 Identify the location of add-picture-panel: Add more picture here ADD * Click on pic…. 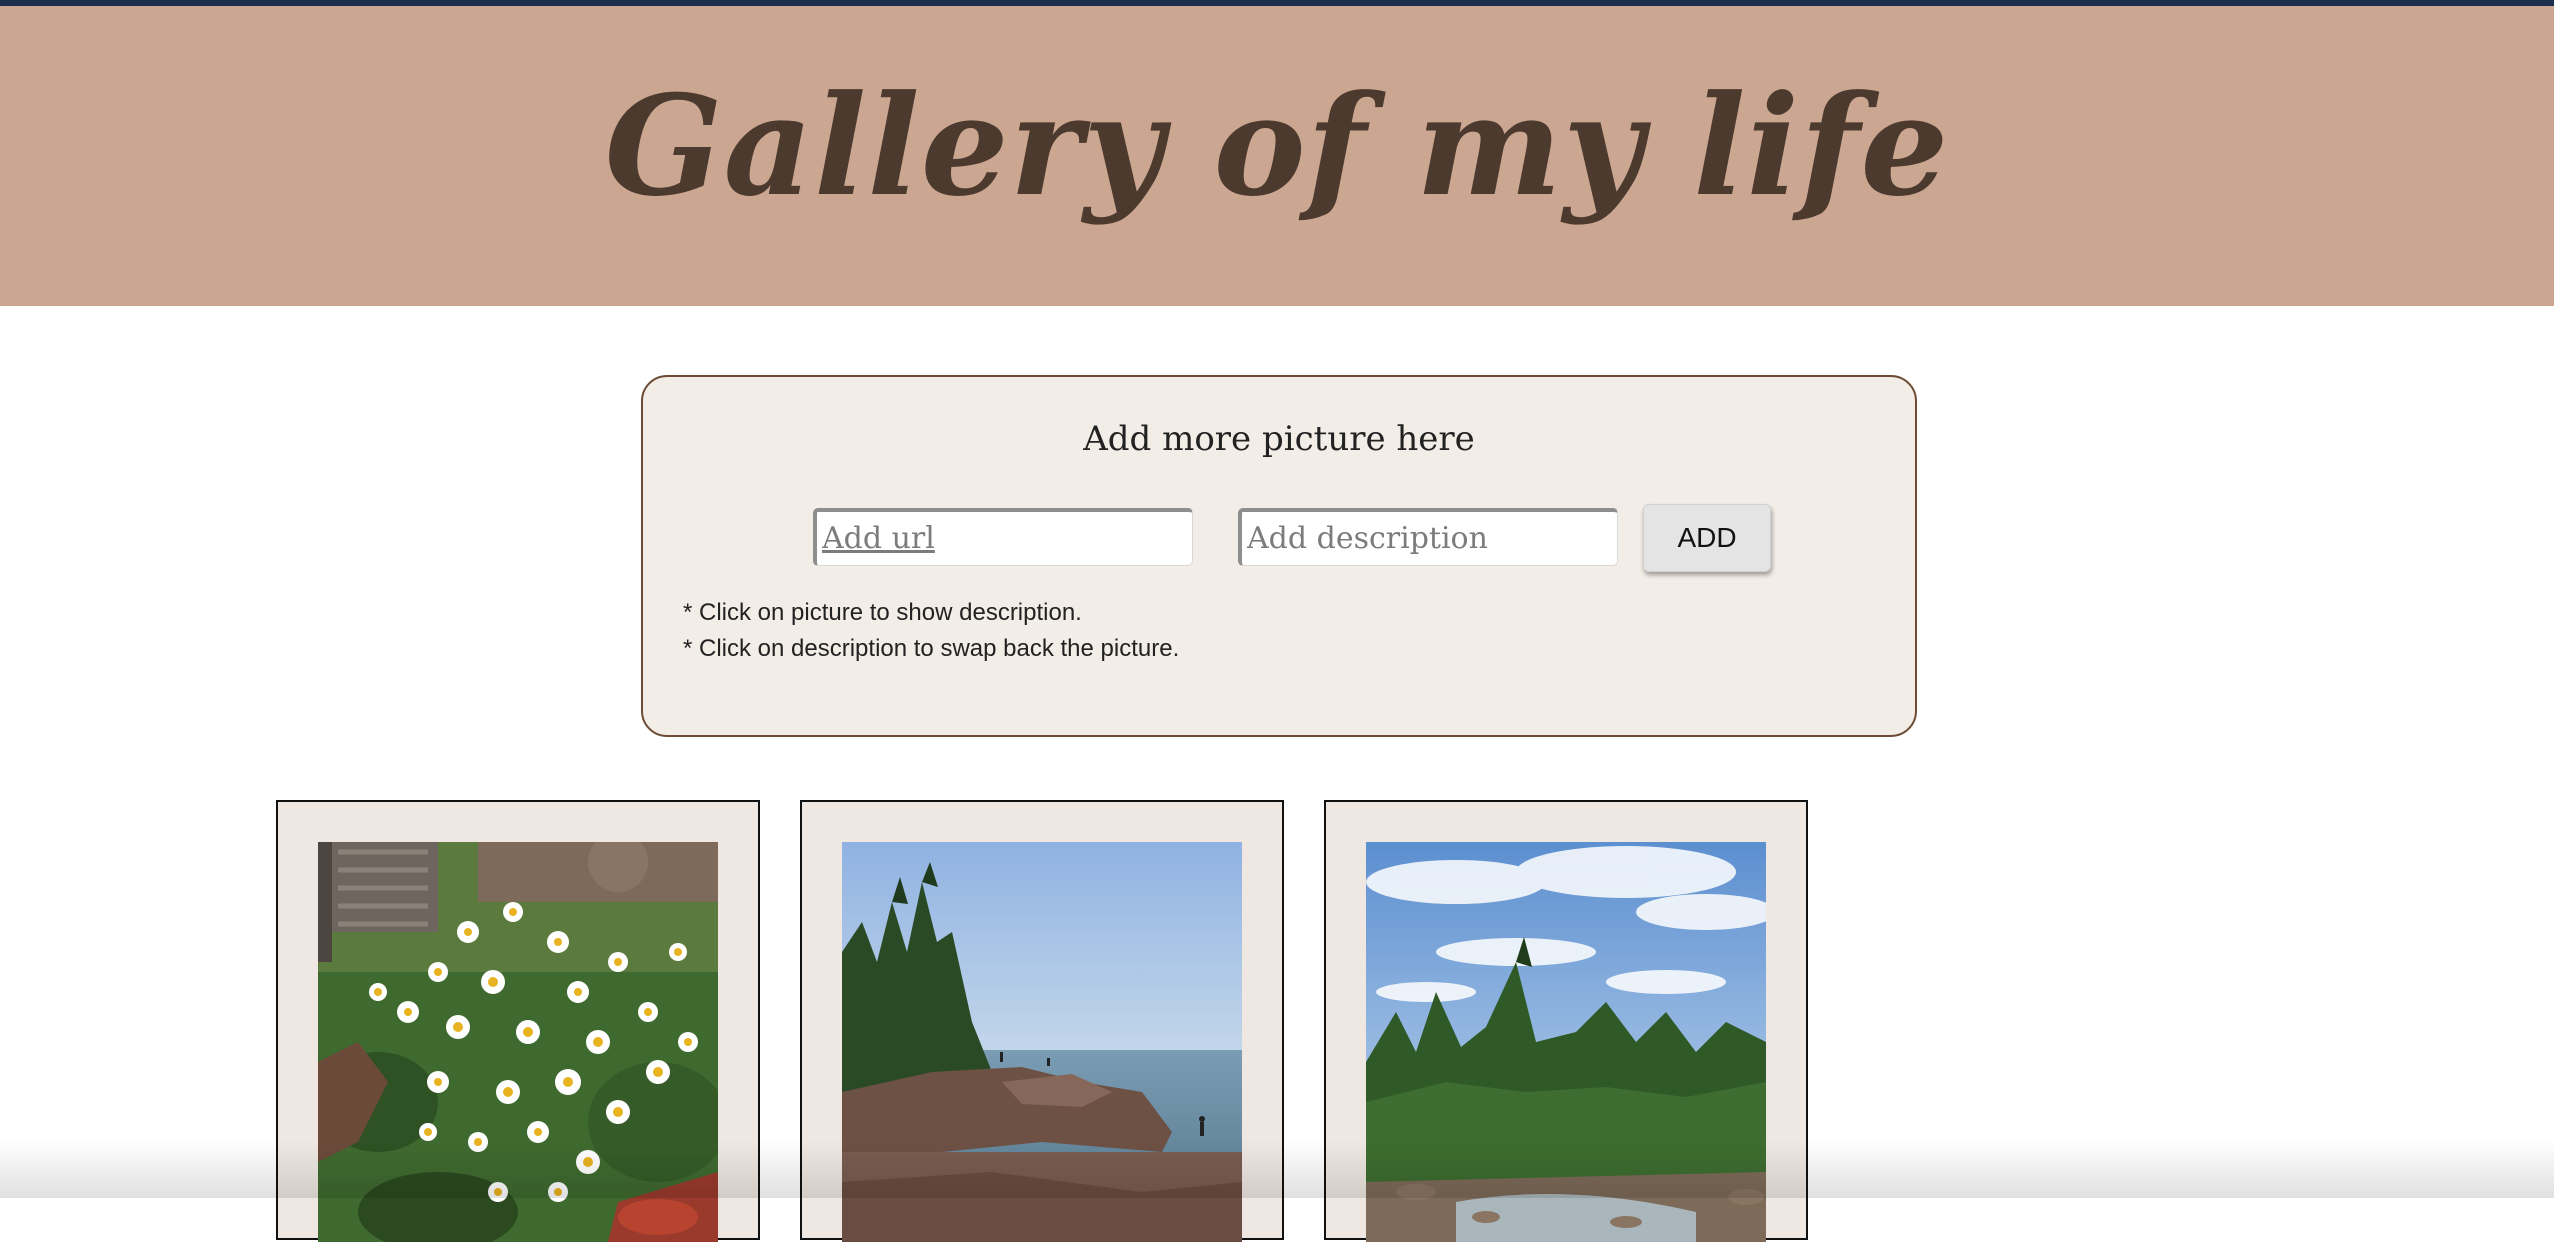
(1279, 556).